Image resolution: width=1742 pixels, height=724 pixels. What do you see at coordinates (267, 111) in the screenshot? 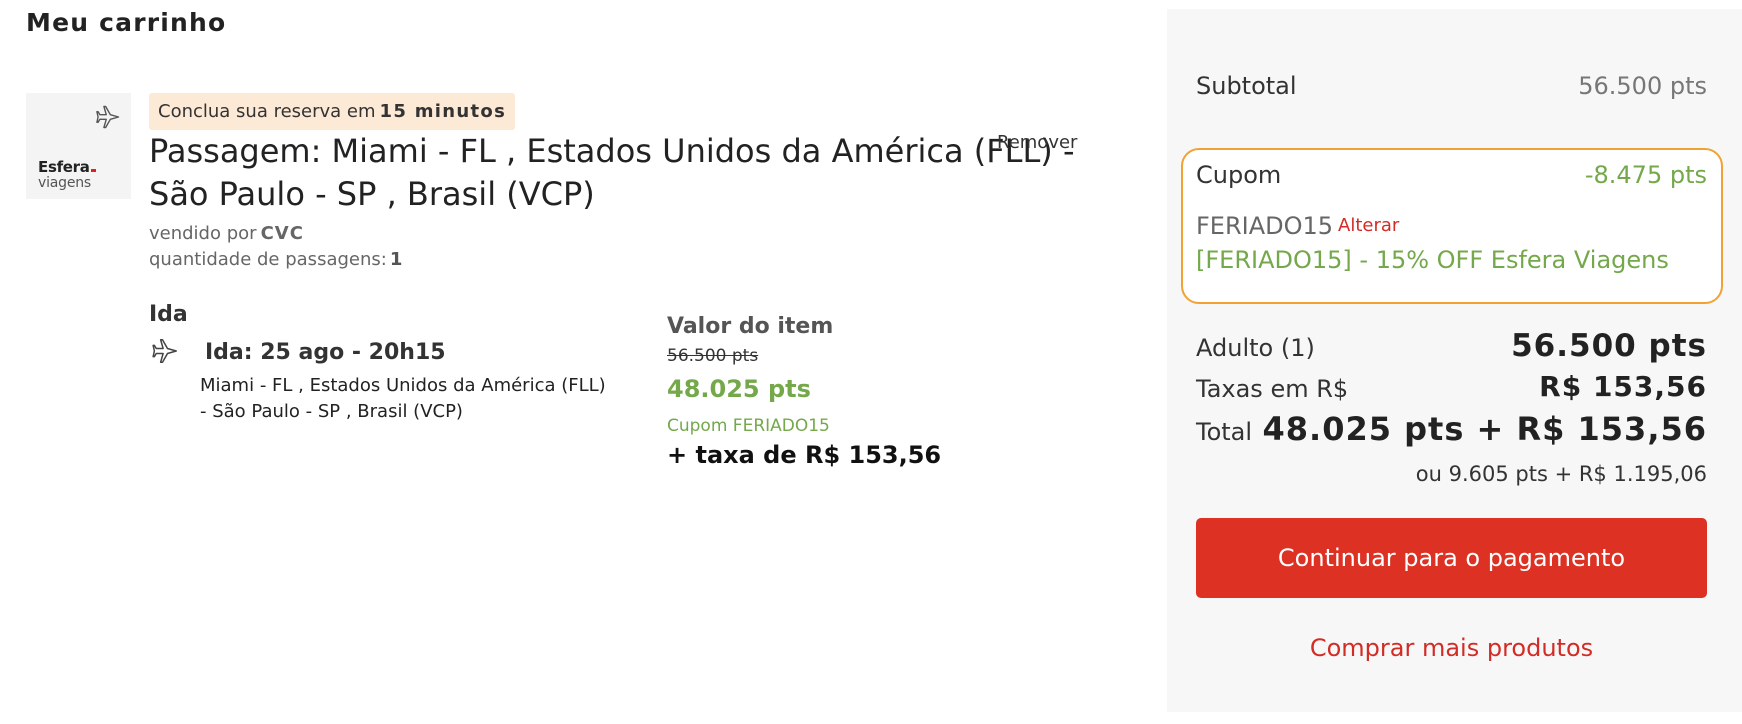
I see `timer-label: Conclua sua reserva em` at bounding box center [267, 111].